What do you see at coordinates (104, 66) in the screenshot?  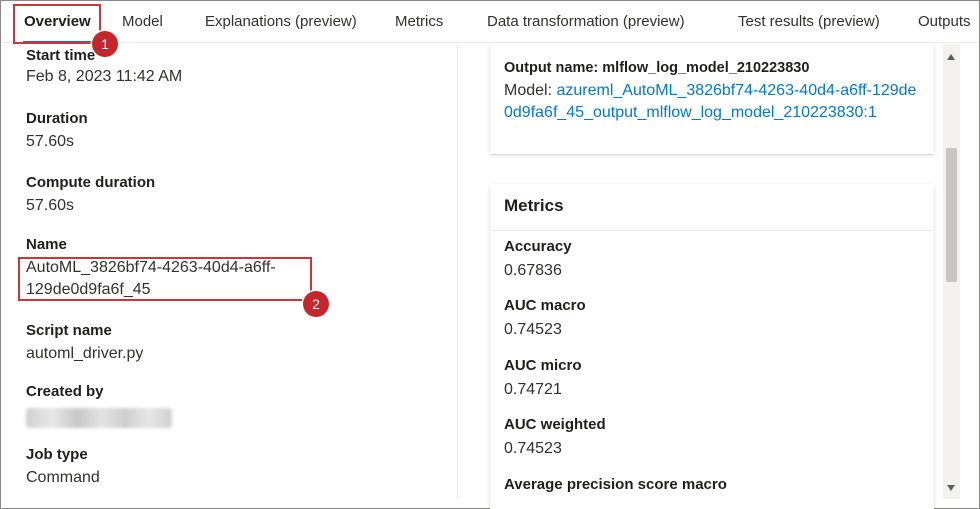 I see `start-time-field: Start time Feb 8, 2023 11:42 AM` at bounding box center [104, 66].